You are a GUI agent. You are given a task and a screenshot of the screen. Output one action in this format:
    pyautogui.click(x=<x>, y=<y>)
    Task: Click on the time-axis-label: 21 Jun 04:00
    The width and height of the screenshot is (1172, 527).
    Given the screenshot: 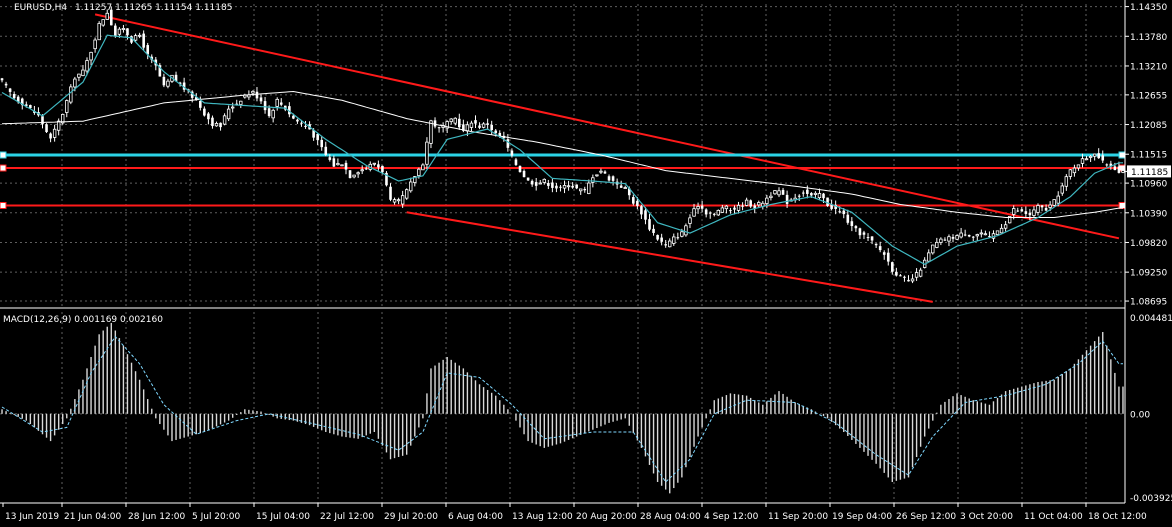 What is the action you would take?
    pyautogui.click(x=92, y=517)
    